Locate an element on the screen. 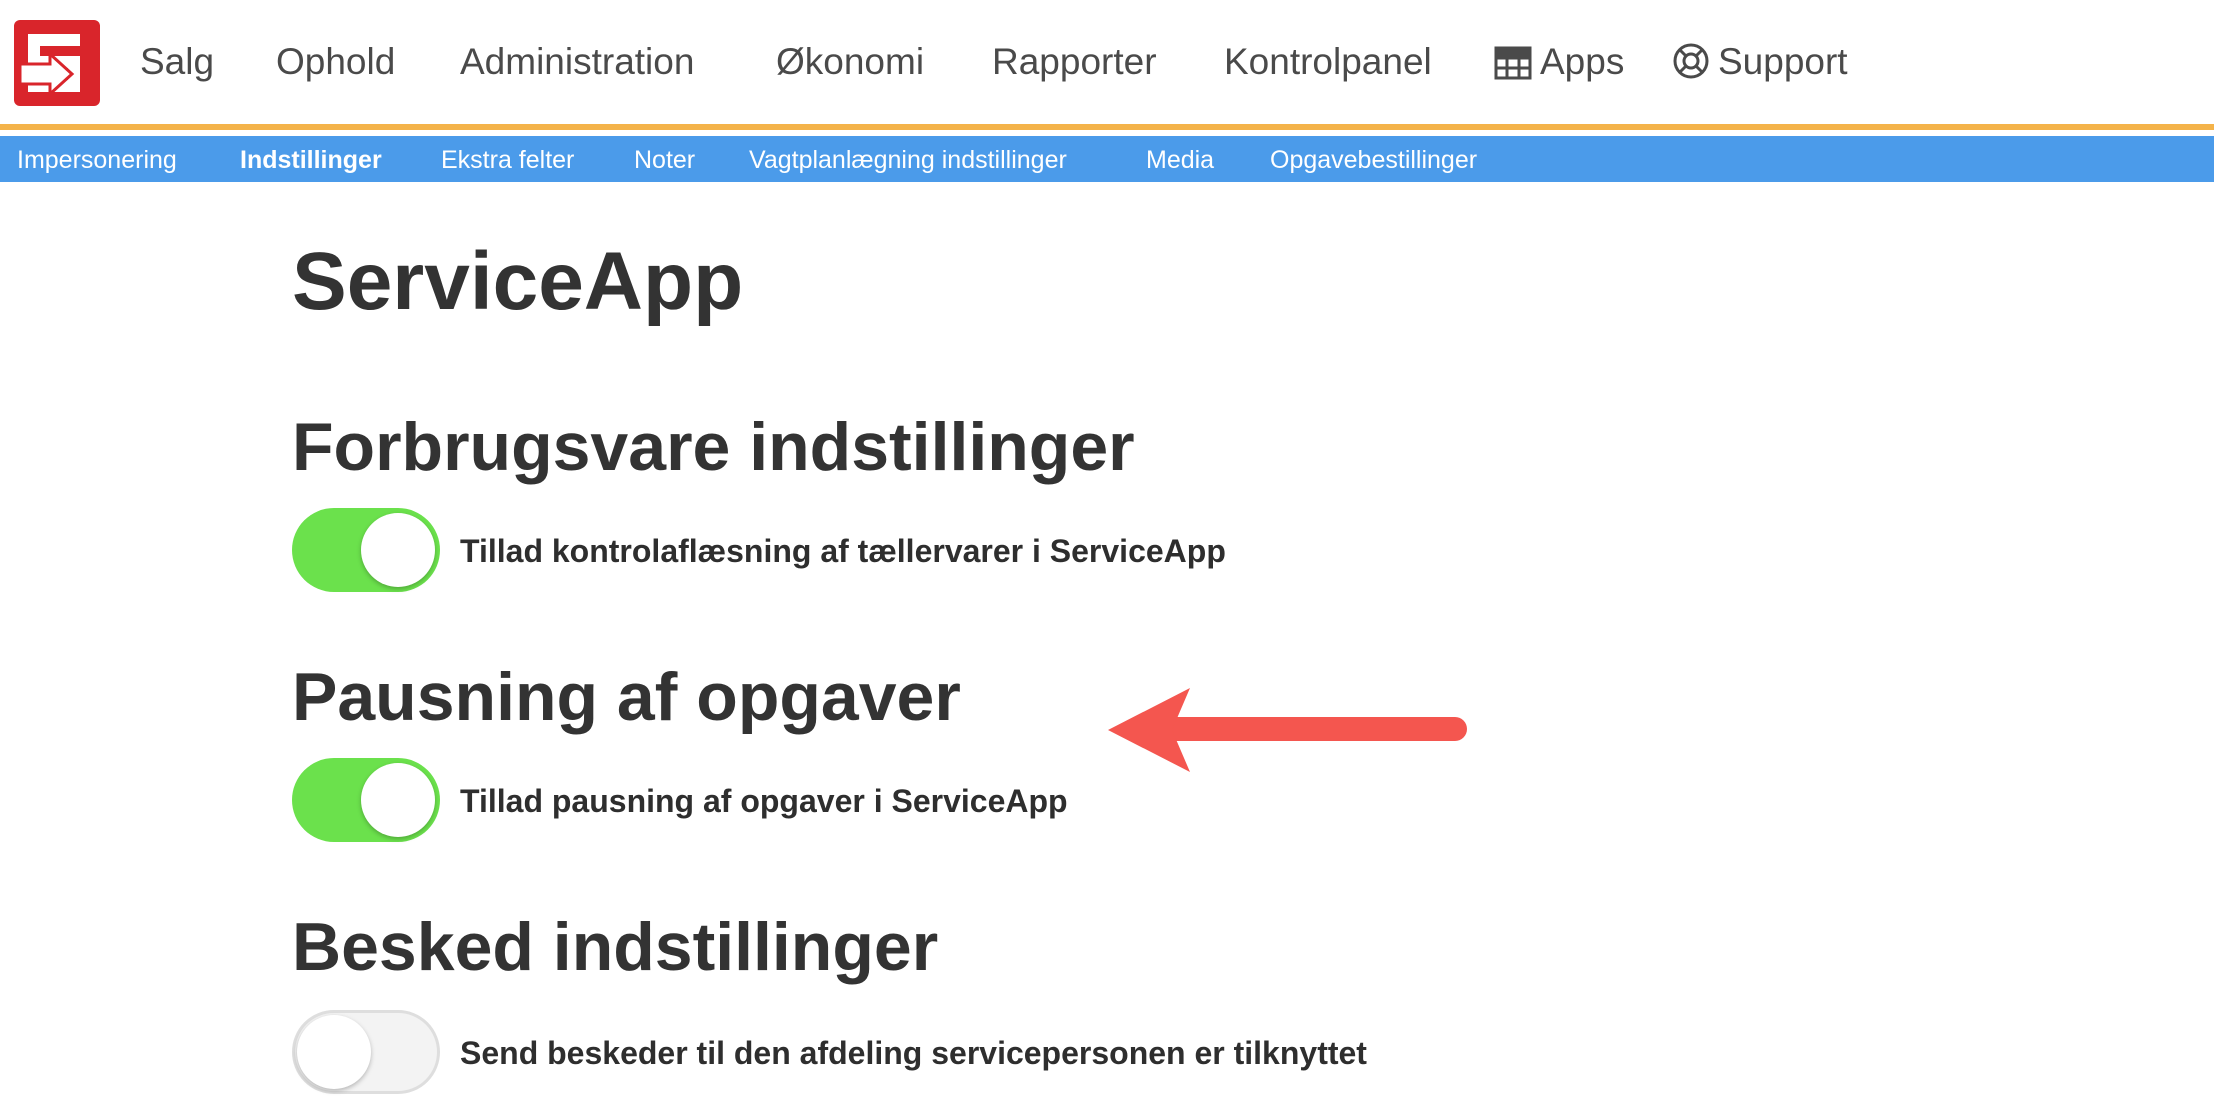 The width and height of the screenshot is (2214, 1114). nav-support: Support is located at coordinates (1760, 62).